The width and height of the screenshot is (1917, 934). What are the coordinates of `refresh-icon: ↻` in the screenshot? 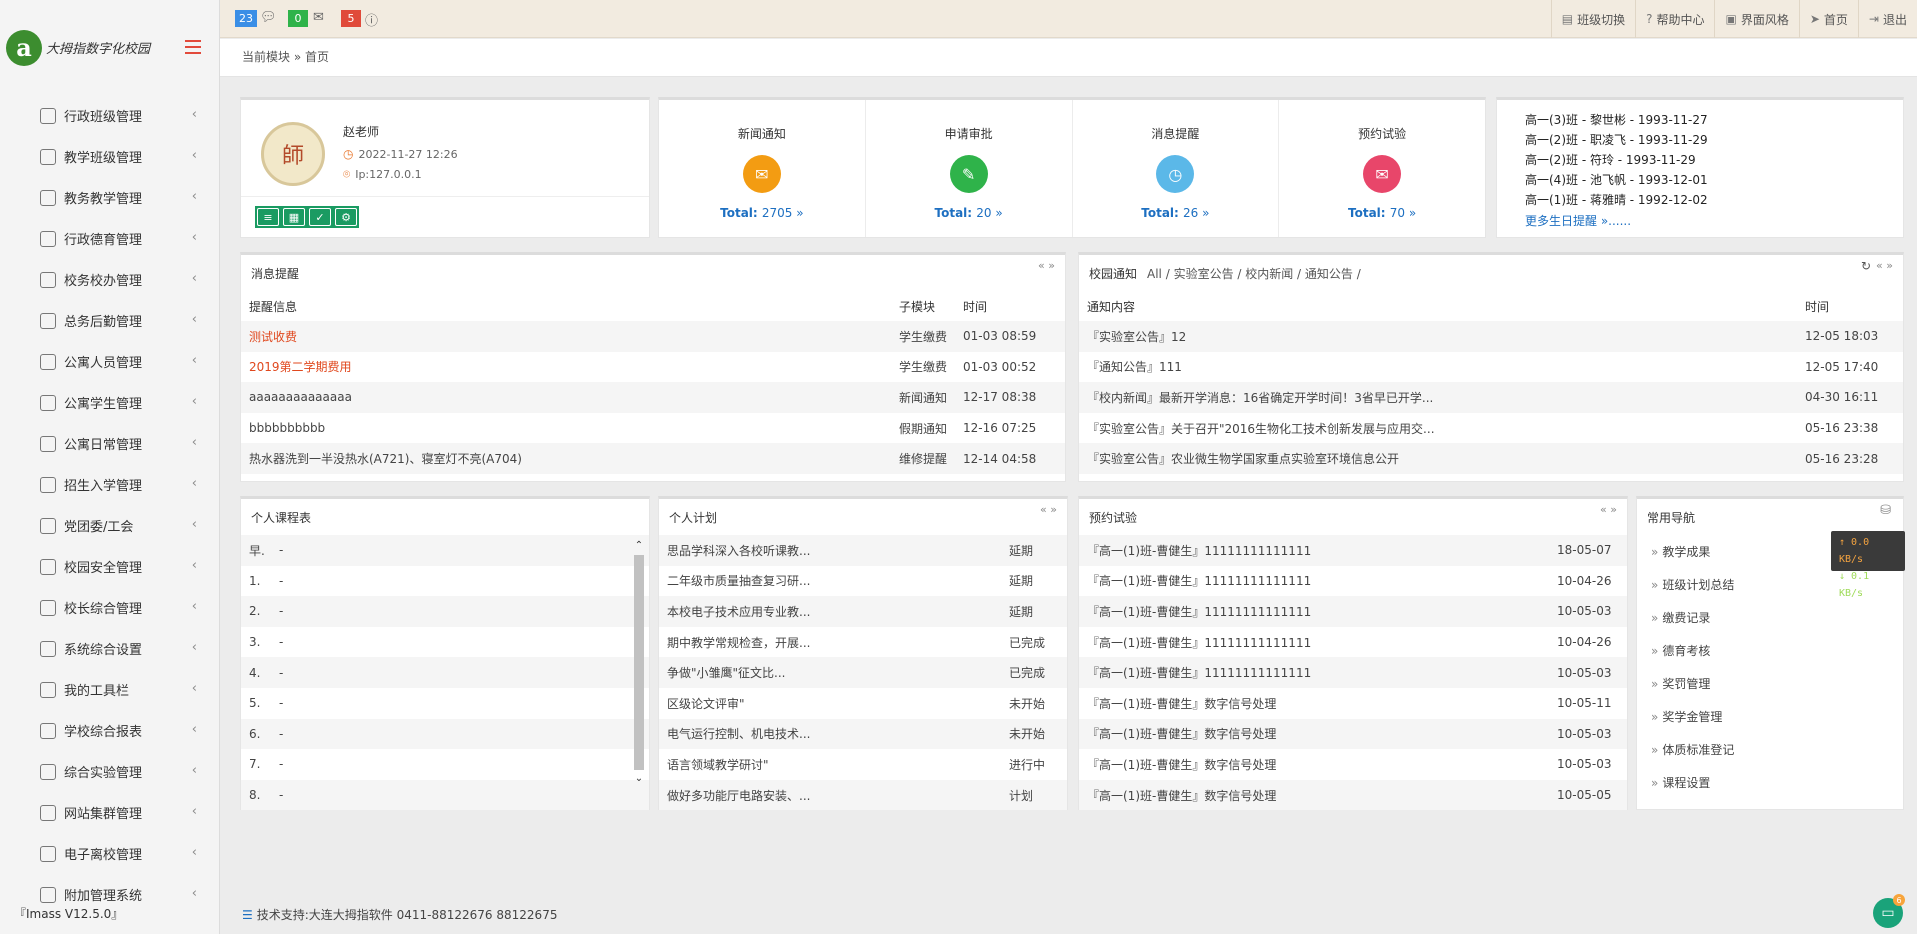 It's located at (1866, 266).